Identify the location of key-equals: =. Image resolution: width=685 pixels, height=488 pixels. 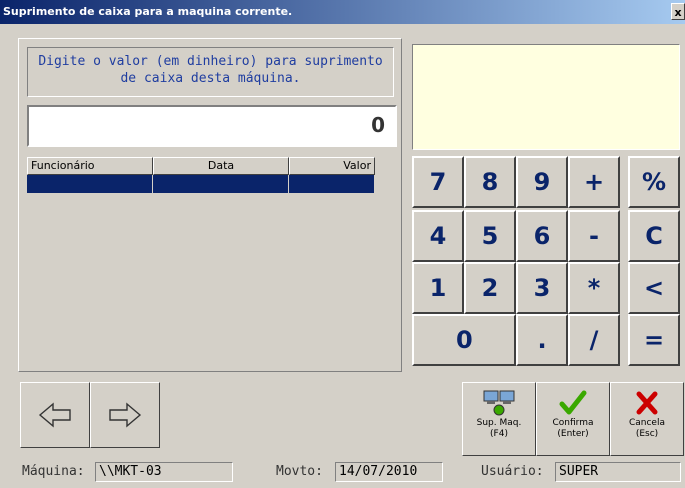
(654, 340).